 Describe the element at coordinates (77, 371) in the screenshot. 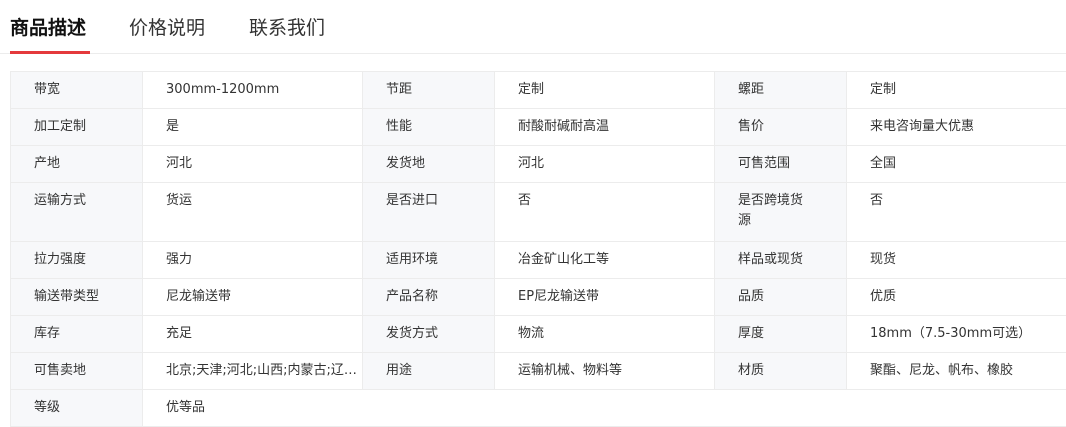

I see `attr-key: 可售卖地` at that location.